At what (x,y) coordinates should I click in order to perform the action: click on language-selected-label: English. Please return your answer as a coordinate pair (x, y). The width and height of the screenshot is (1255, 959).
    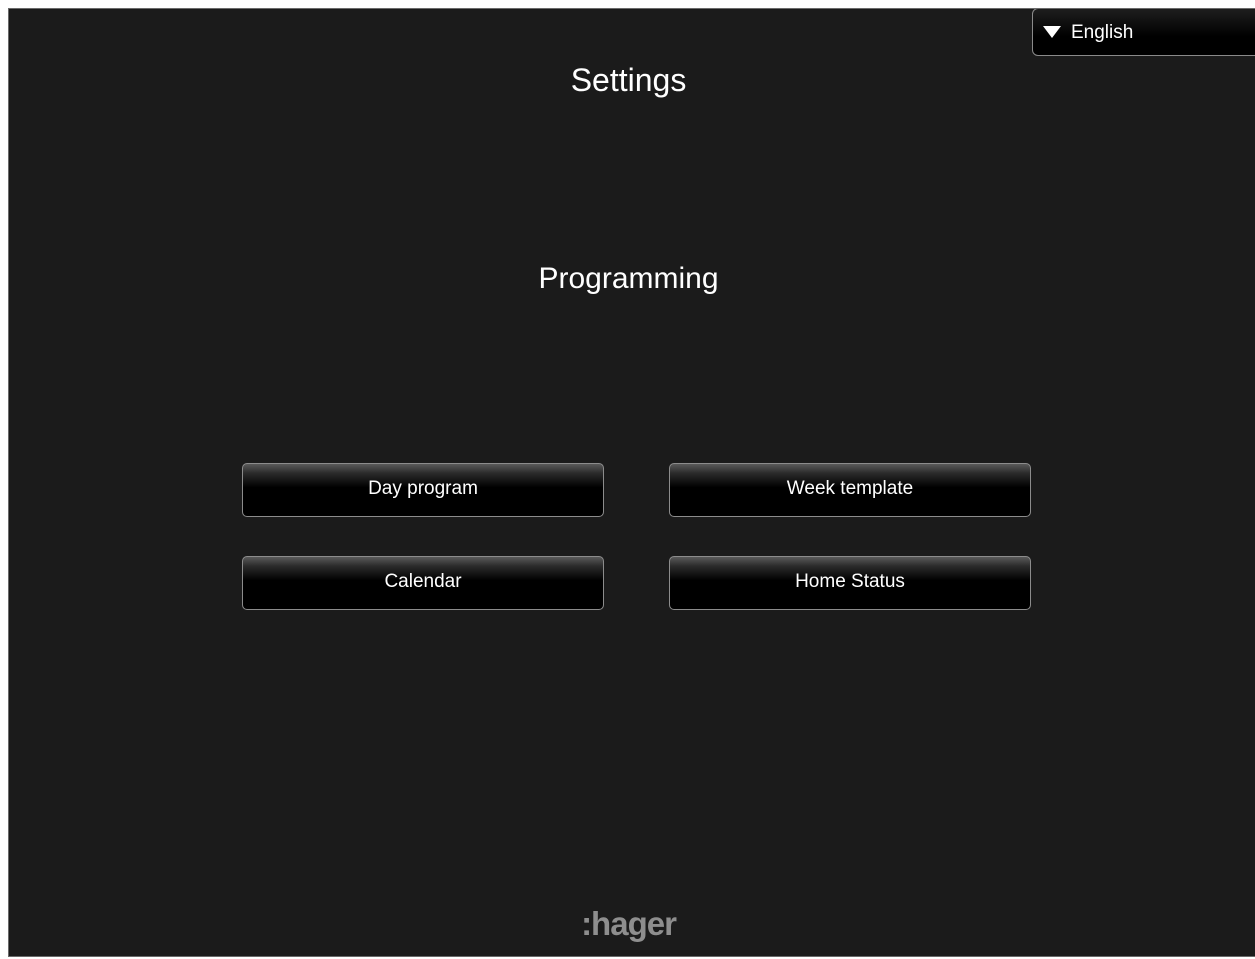
    Looking at the image, I should click on (1102, 32).